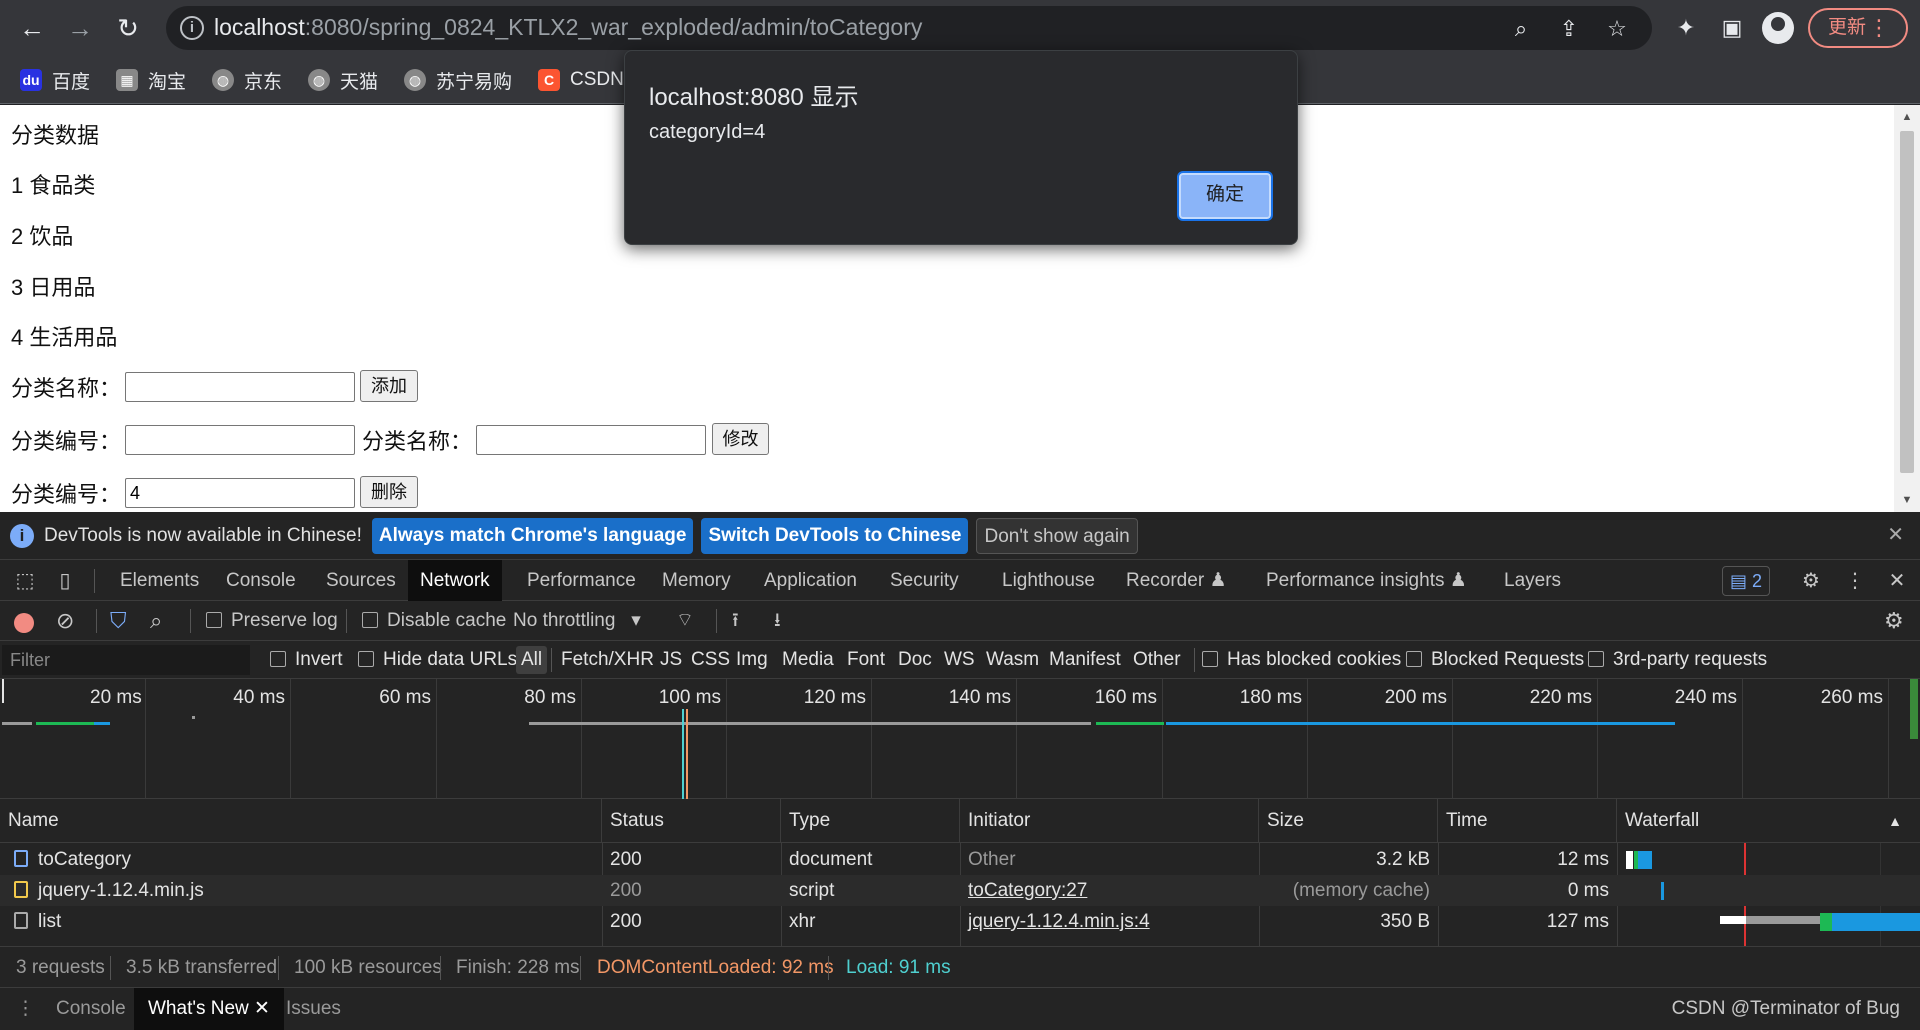 The image size is (1920, 1030). What do you see at coordinates (156, 621) in the screenshot?
I see `search-icon: ⌕` at bounding box center [156, 621].